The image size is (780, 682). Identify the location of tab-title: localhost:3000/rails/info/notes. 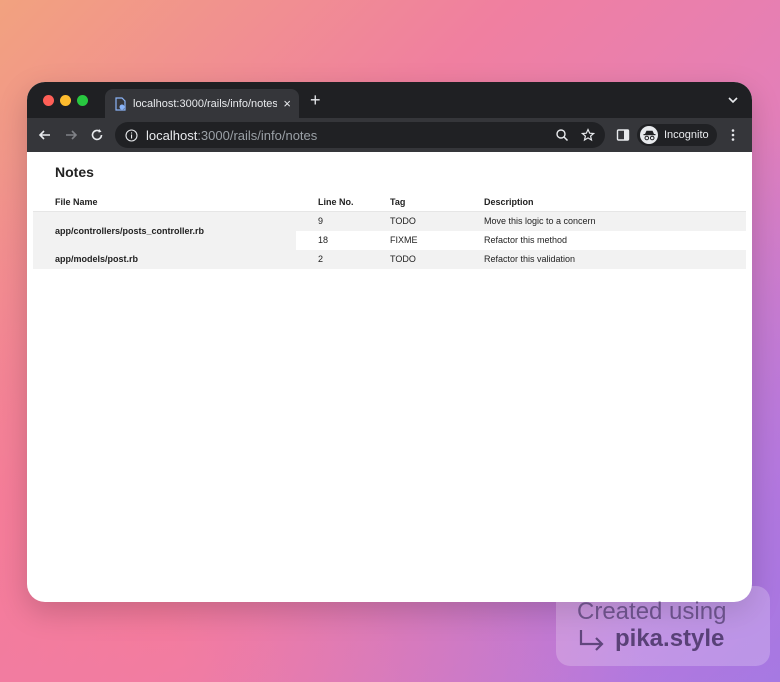
(205, 103).